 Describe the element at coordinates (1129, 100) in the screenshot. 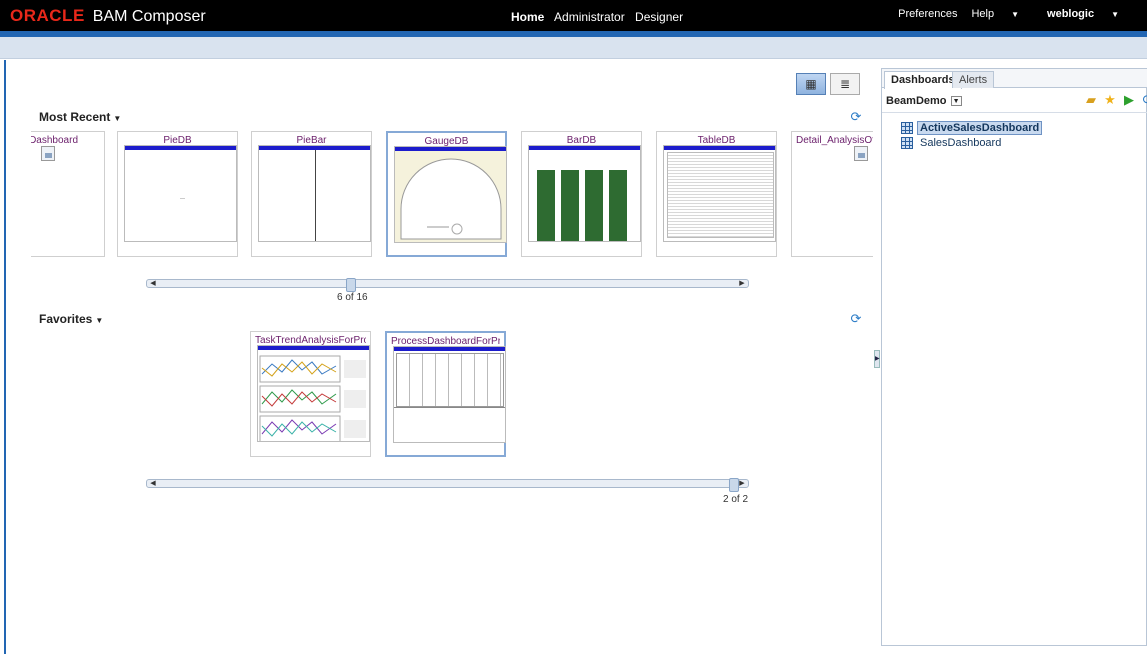

I see `play-icon: ▶` at that location.